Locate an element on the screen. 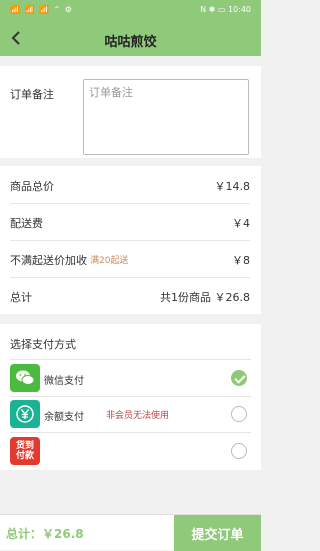 This screenshot has height=551, width=320. delivery-fee-value: ￥4 is located at coordinates (241, 223).